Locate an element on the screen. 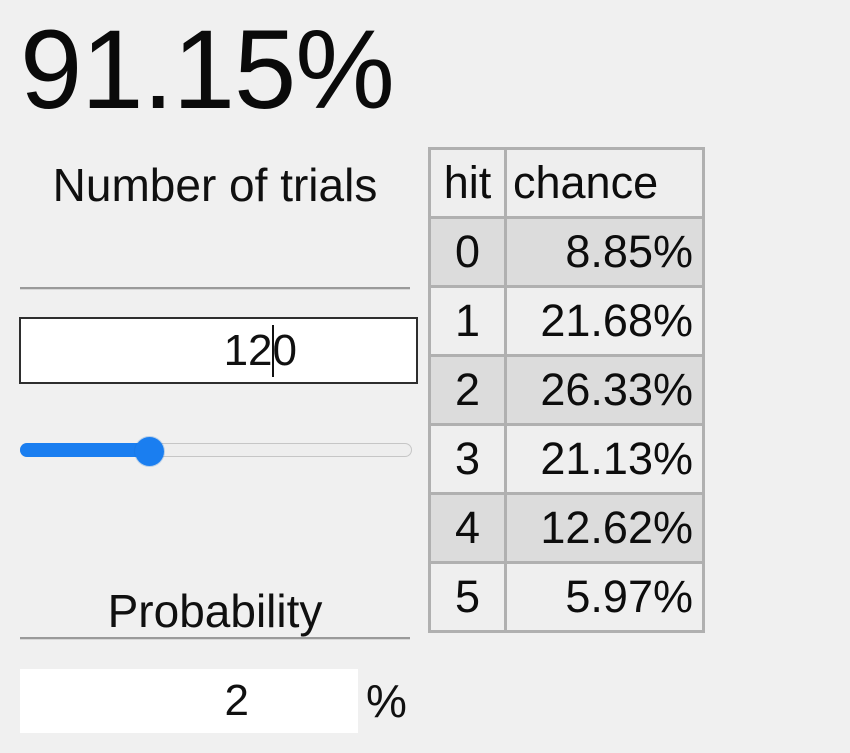 Image resolution: width=850 pixels, height=753 pixels. cell-hit: 0 is located at coordinates (467, 252).